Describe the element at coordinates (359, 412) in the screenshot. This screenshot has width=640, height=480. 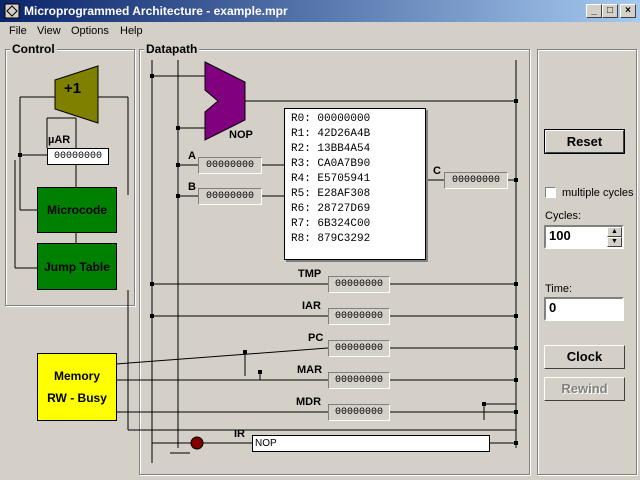
I see `mdr-register: 00000000` at that location.